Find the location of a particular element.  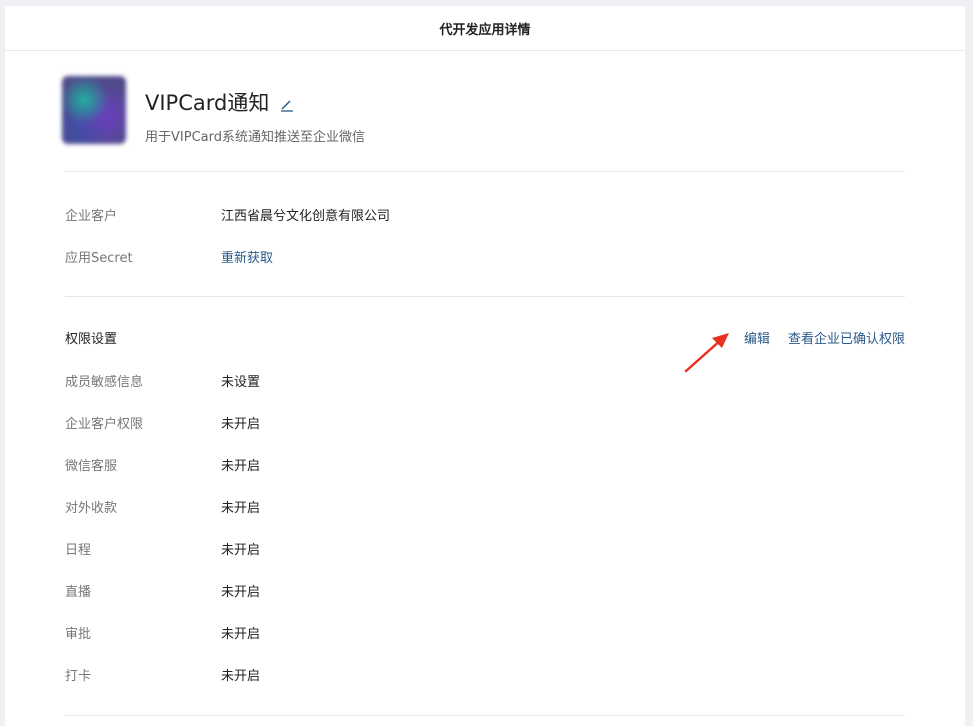

permission-row: 直播 未开启 is located at coordinates (485, 590).